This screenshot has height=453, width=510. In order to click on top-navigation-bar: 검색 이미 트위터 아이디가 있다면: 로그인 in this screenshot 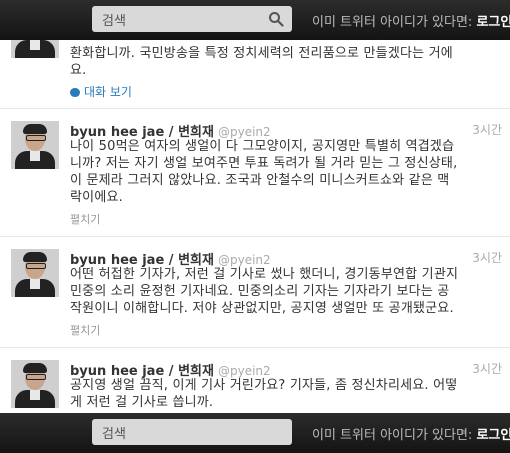, I will do `click(255, 20)`.